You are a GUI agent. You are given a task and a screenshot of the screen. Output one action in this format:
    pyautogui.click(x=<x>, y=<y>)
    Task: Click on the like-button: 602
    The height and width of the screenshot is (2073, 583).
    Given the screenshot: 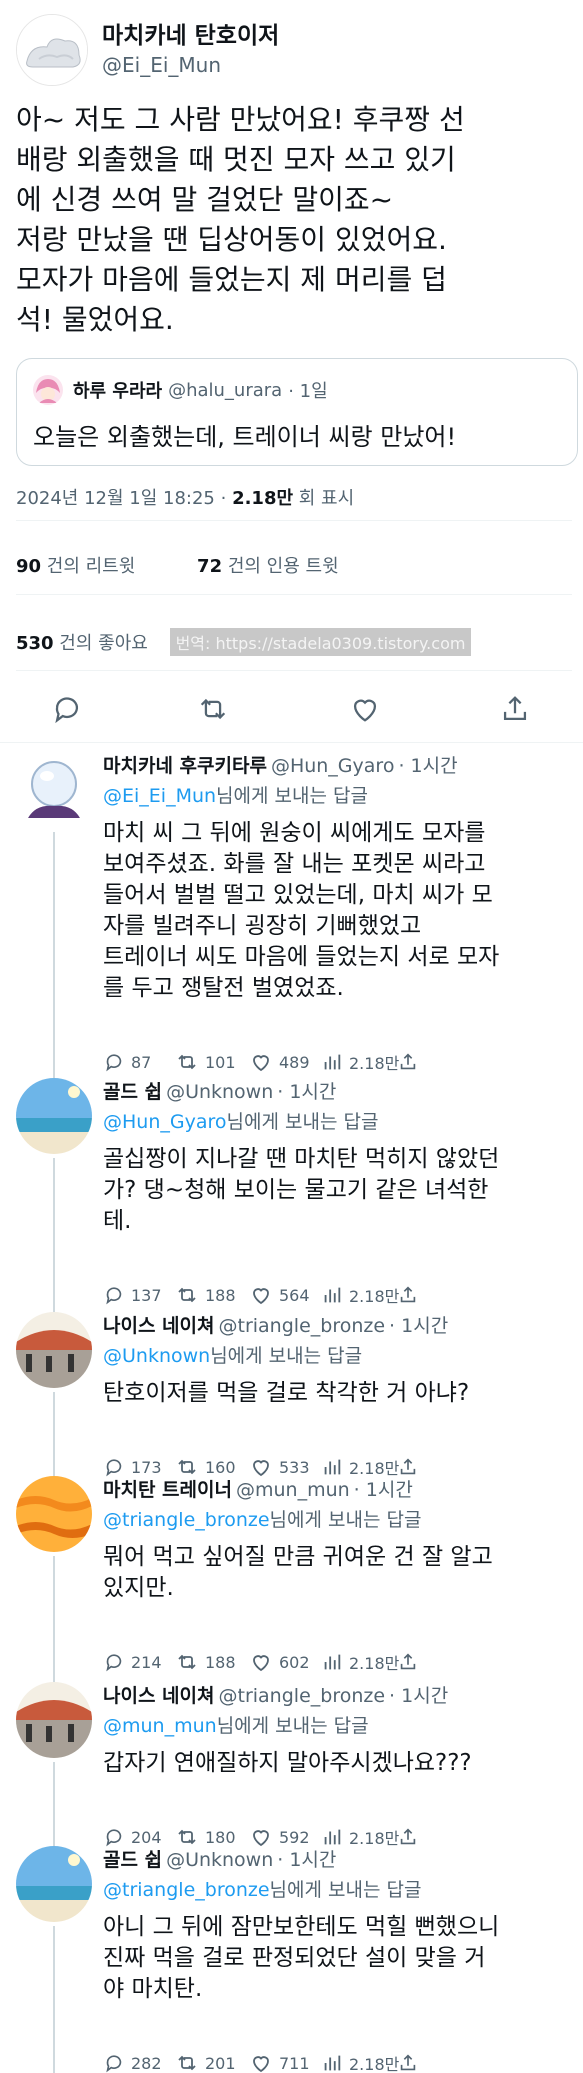 What is the action you would take?
    pyautogui.click(x=279, y=1662)
    